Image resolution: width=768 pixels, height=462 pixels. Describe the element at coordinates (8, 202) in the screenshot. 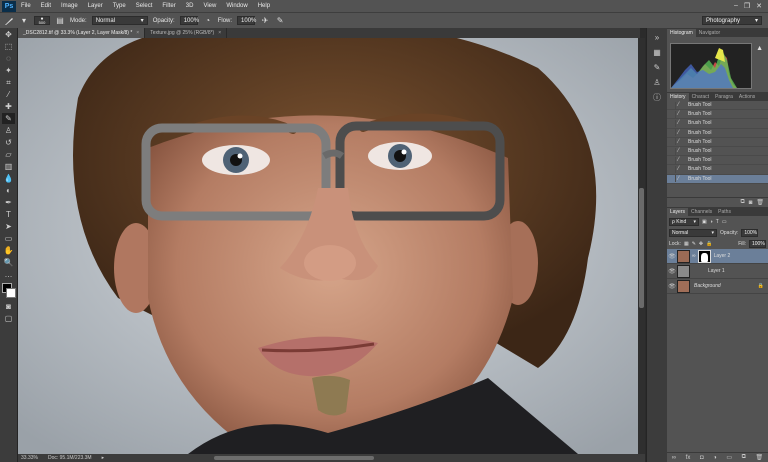

I see `pen-tool-icon: ✒` at that location.